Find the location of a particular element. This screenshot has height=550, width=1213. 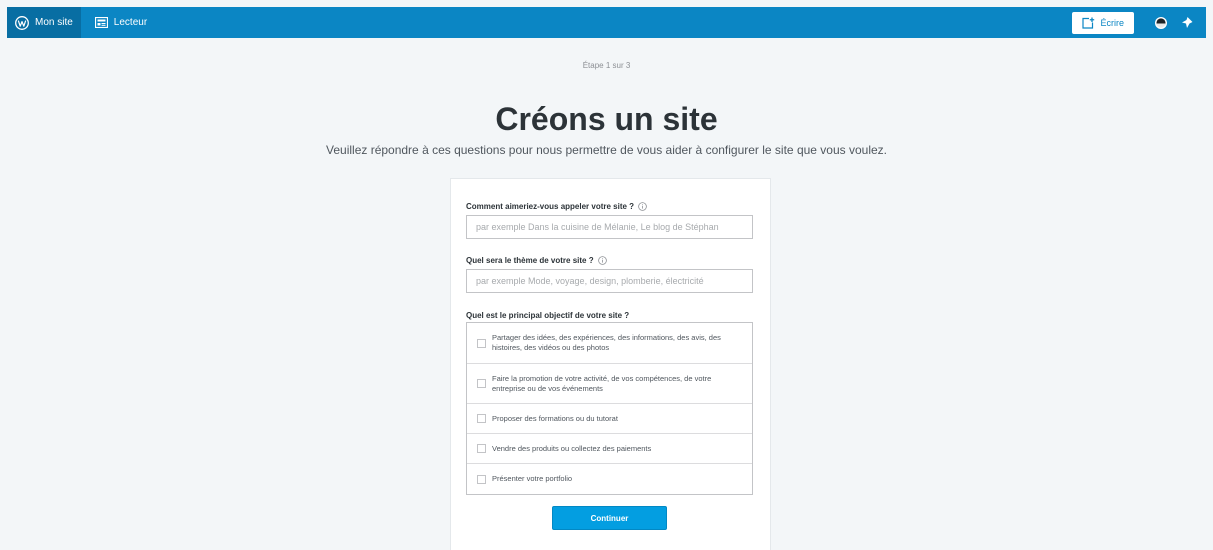

wordpress-icon is located at coordinates (22, 22).